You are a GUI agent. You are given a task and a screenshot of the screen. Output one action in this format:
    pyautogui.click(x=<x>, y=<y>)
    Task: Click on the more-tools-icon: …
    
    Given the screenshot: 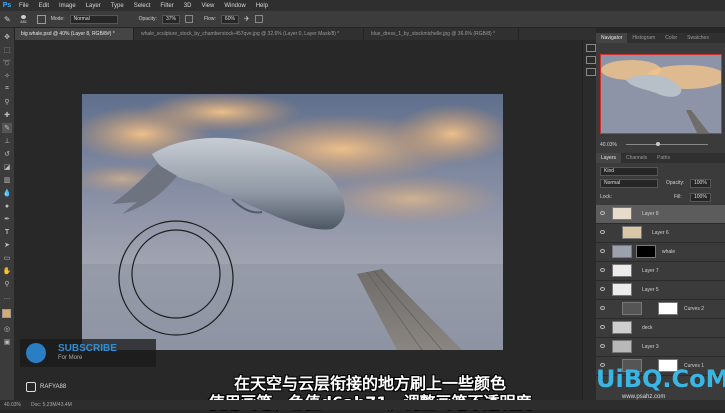 What is the action you would take?
    pyautogui.click(x=7, y=297)
    